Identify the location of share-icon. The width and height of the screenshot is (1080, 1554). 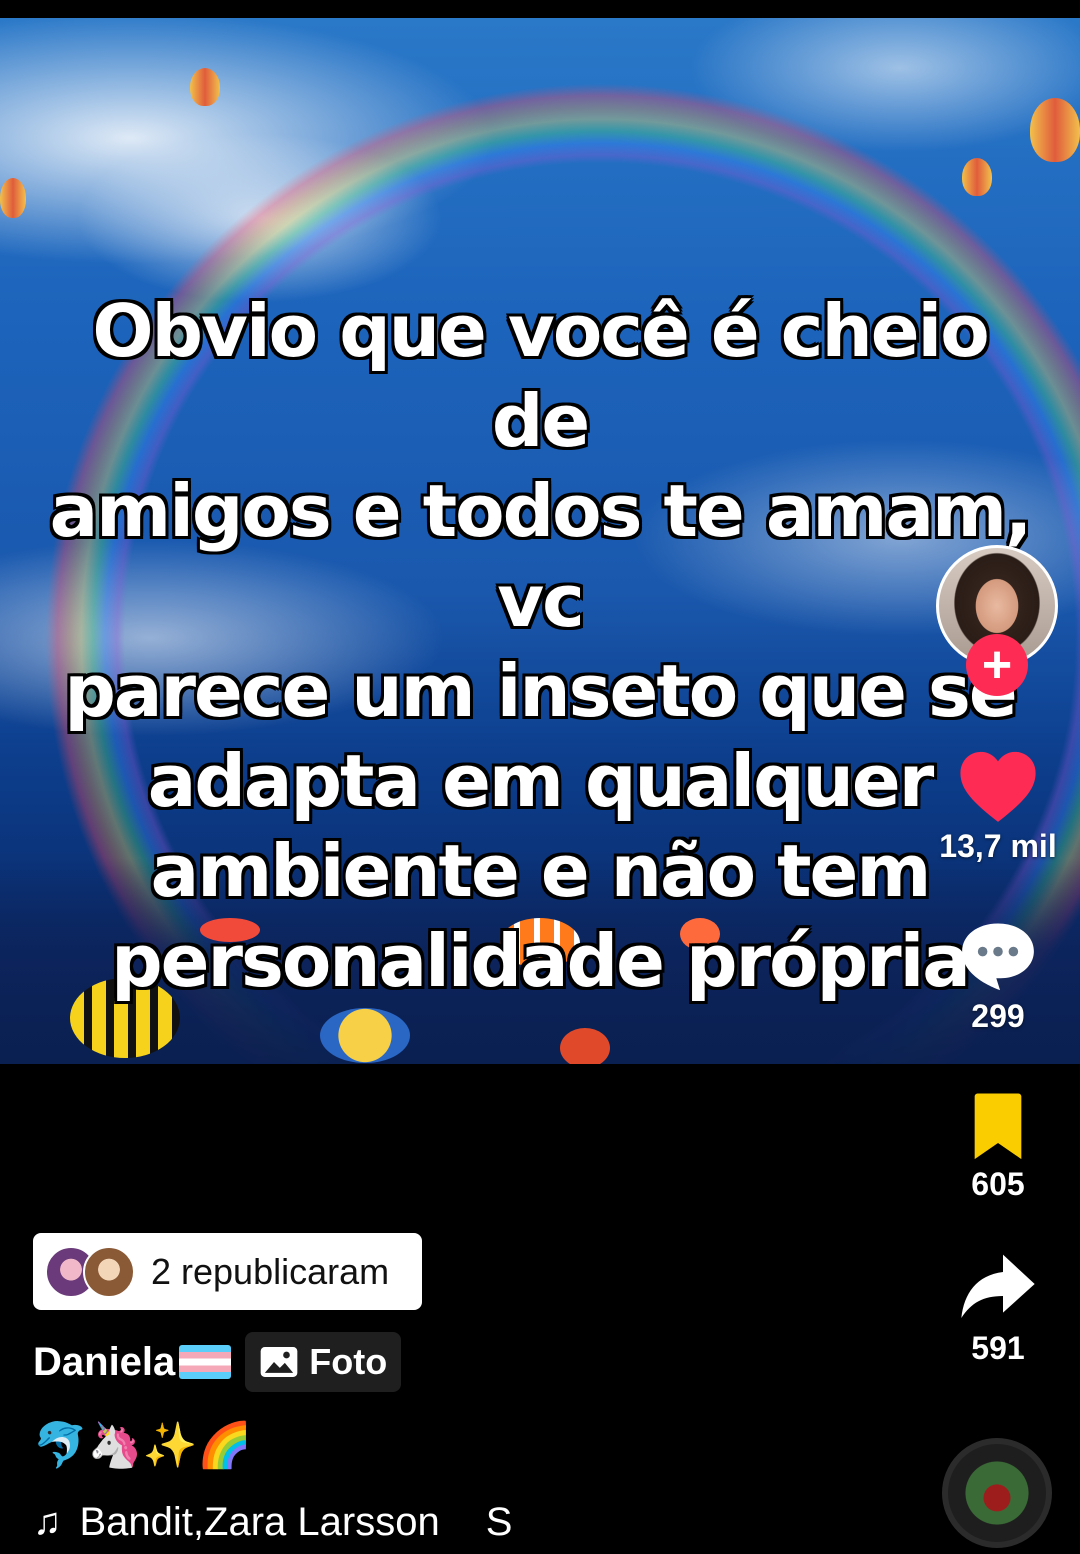
(998, 1286).